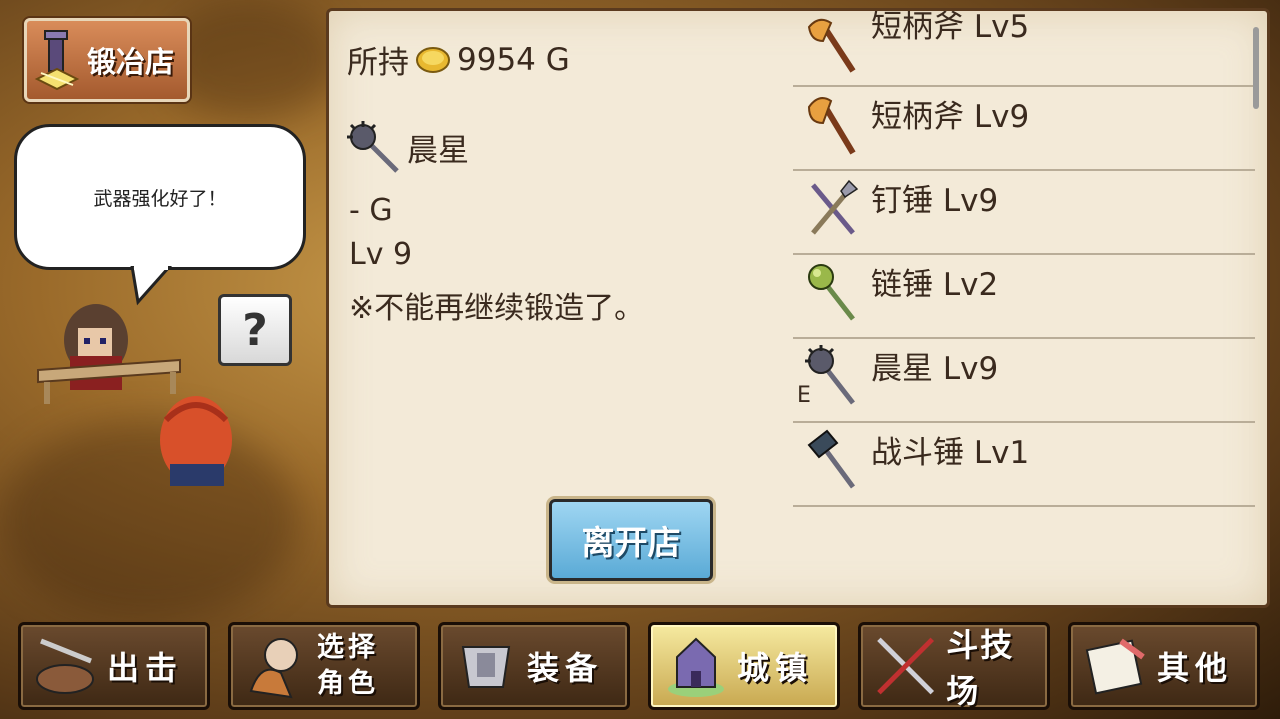 This screenshot has height=719, width=1280. What do you see at coordinates (348, 665) in the screenshot?
I see `nav-label: 选择 角色` at bounding box center [348, 665].